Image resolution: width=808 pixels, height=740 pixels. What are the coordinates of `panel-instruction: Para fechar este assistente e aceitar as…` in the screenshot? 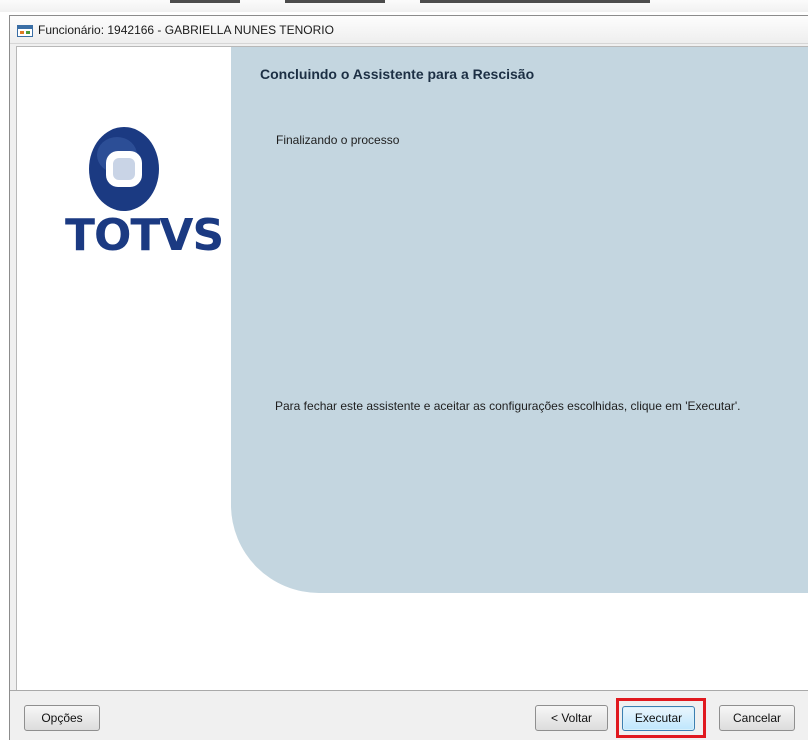 It's located at (508, 406).